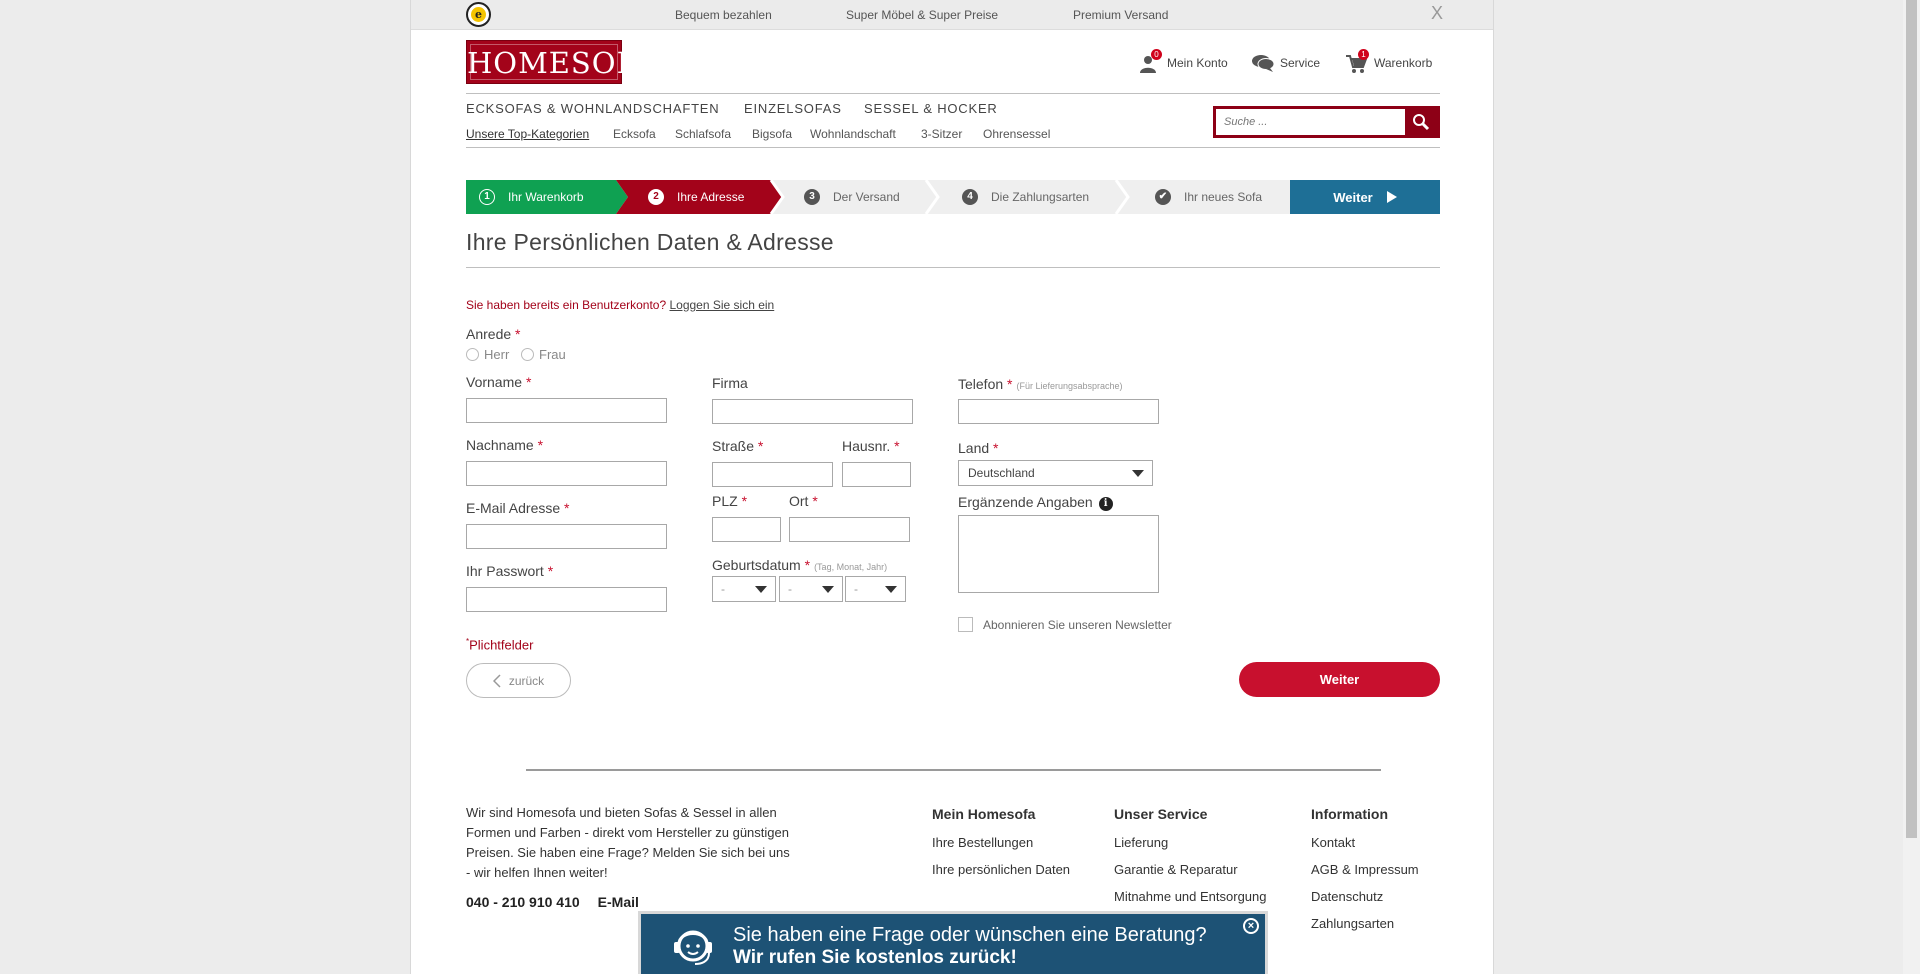 Image resolution: width=1920 pixels, height=974 pixels. I want to click on newsletter-checkbox: Abonnieren Sie unseren Newsletter, so click(1065, 624).